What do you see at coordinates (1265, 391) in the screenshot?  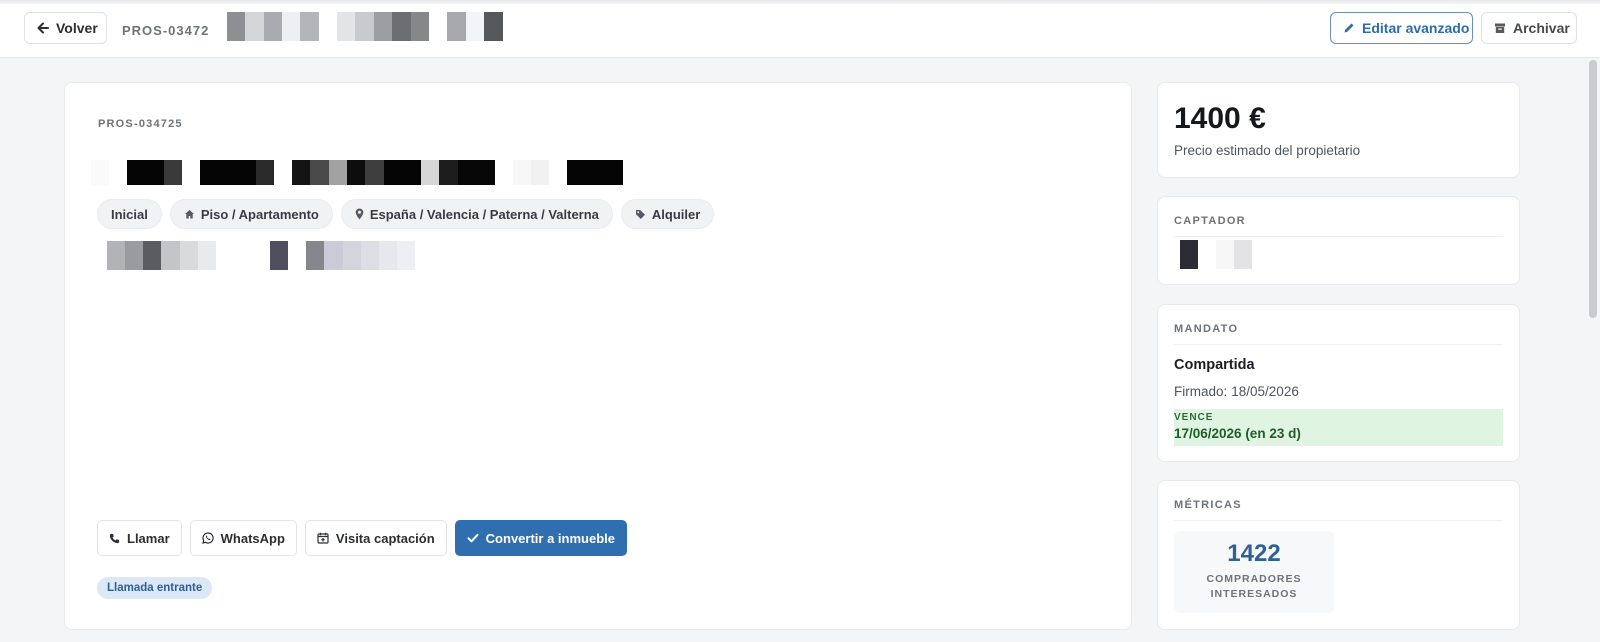 I see `mandate-signed-date: 18/05/2026` at bounding box center [1265, 391].